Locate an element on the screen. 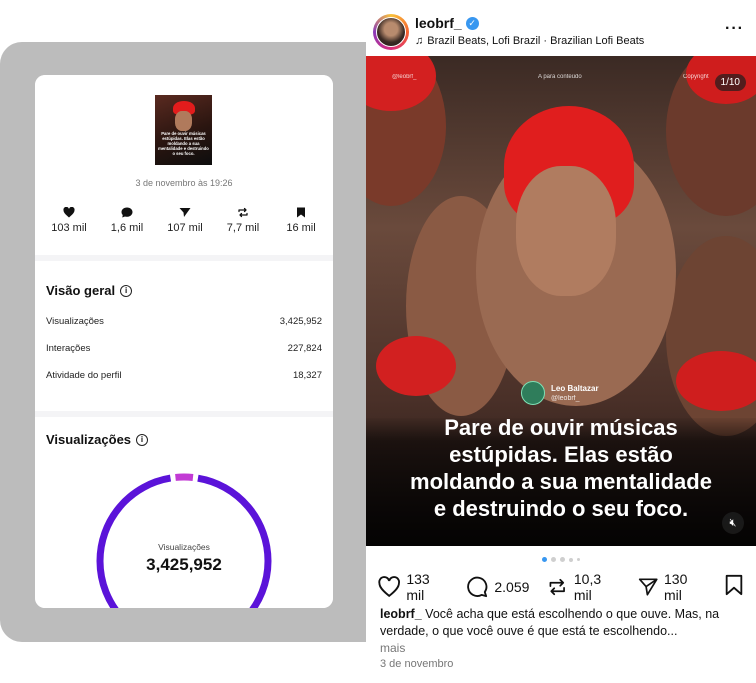 Image resolution: width=756 pixels, height=683 pixels. like-button: 133 mil is located at coordinates (413, 587).